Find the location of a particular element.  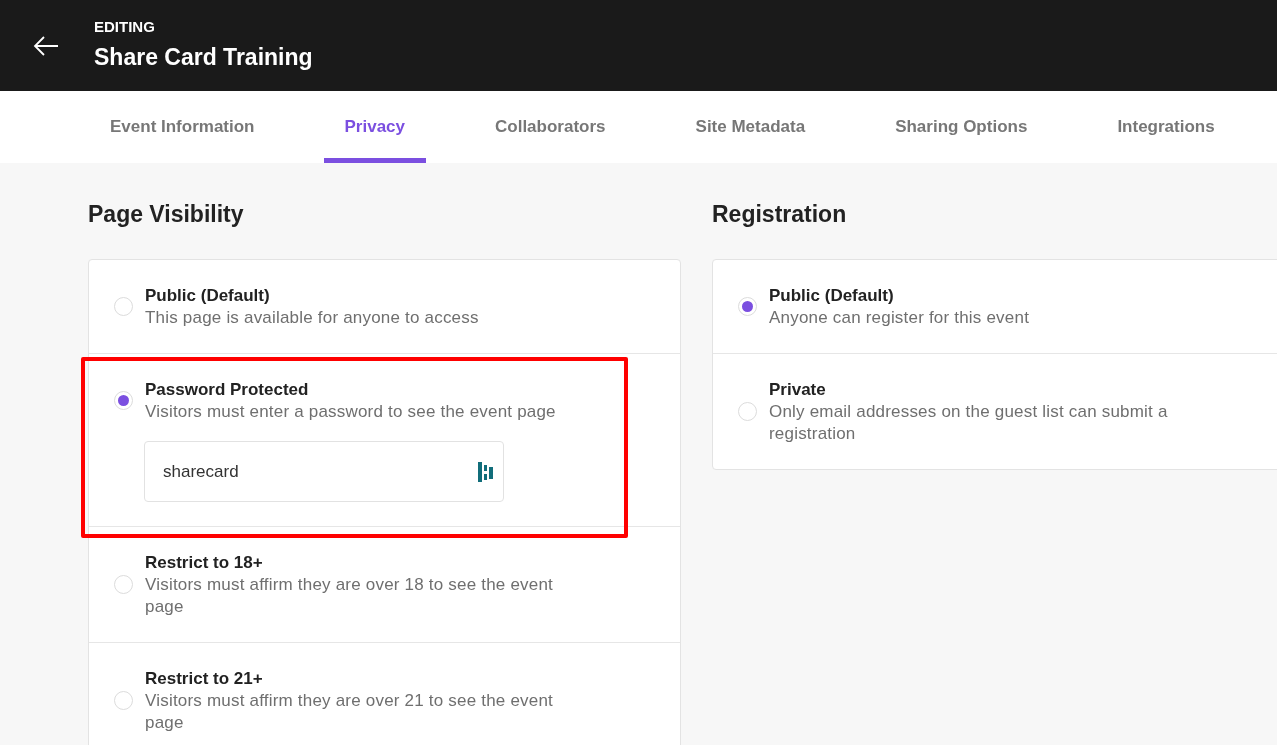

option-description: Visitors must enter a password to see the event page is located at coordinates (350, 412).